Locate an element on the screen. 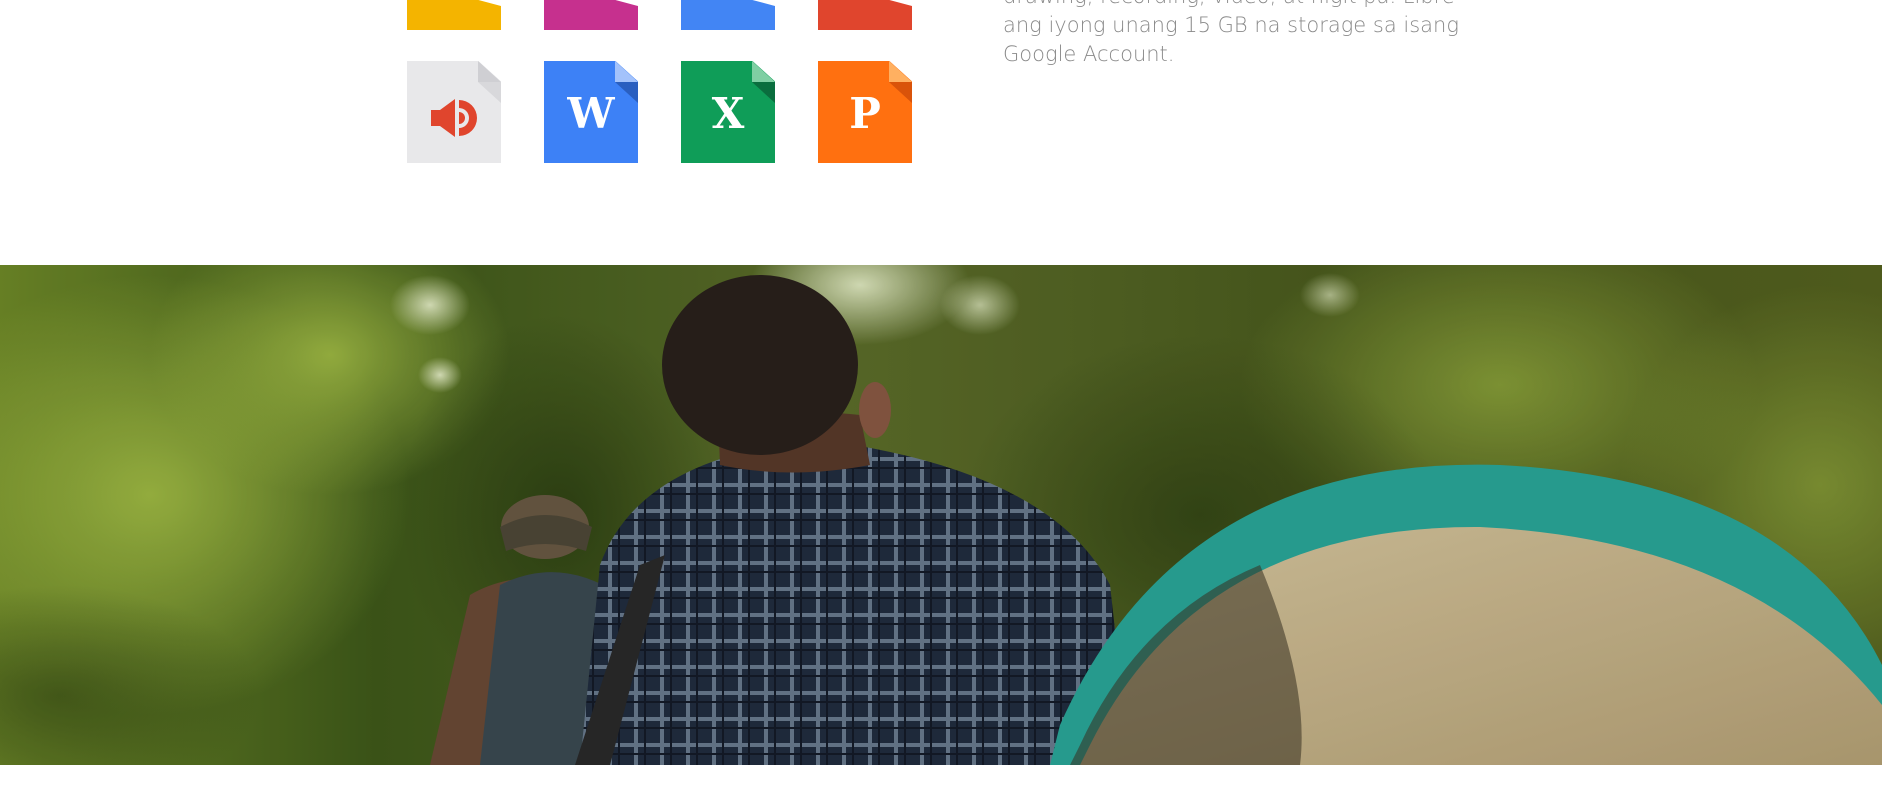  excel-file-icon: X is located at coordinates (728, 112).